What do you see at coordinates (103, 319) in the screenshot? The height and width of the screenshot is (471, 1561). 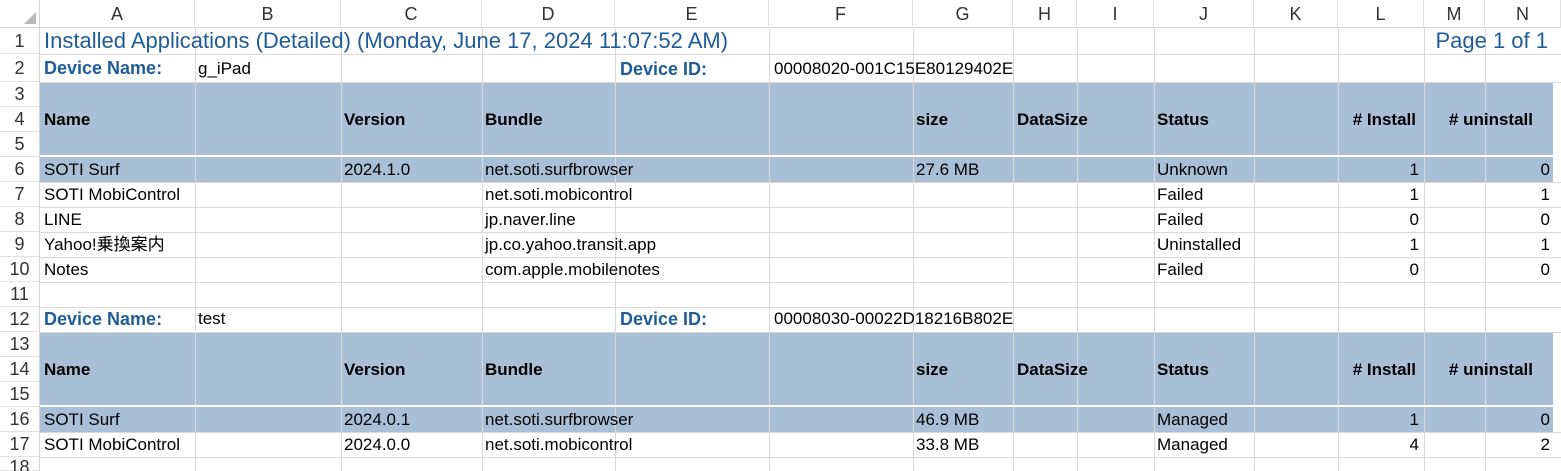 I see `device-name-label: Device Name:` at bounding box center [103, 319].